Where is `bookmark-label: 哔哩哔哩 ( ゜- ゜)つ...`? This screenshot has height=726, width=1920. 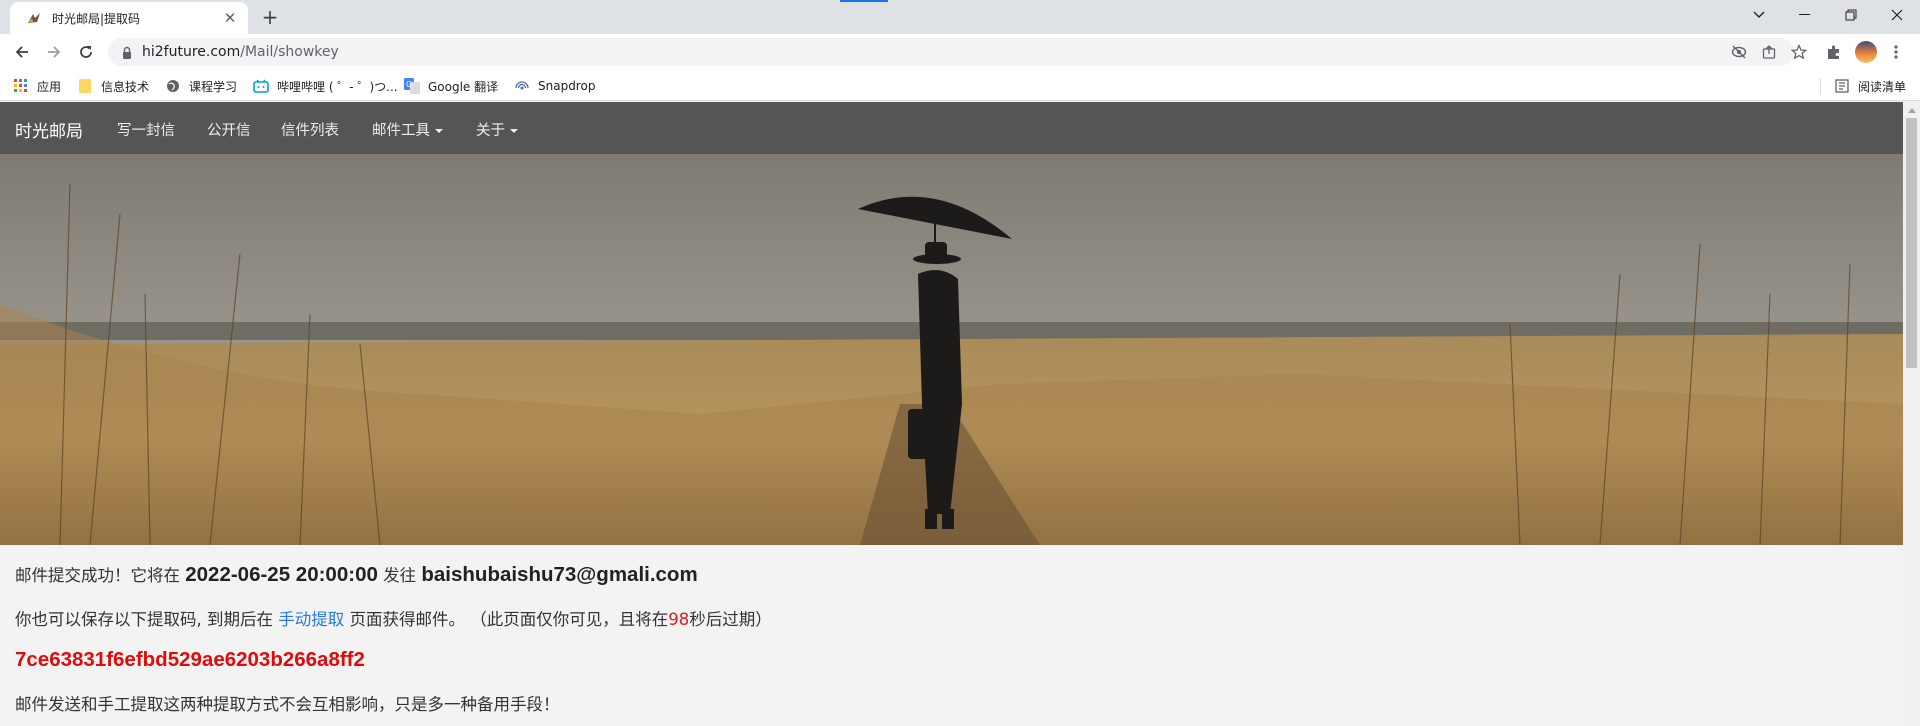 bookmark-label: 哔哩哔哩 ( ゜- ゜)つ... is located at coordinates (337, 86).